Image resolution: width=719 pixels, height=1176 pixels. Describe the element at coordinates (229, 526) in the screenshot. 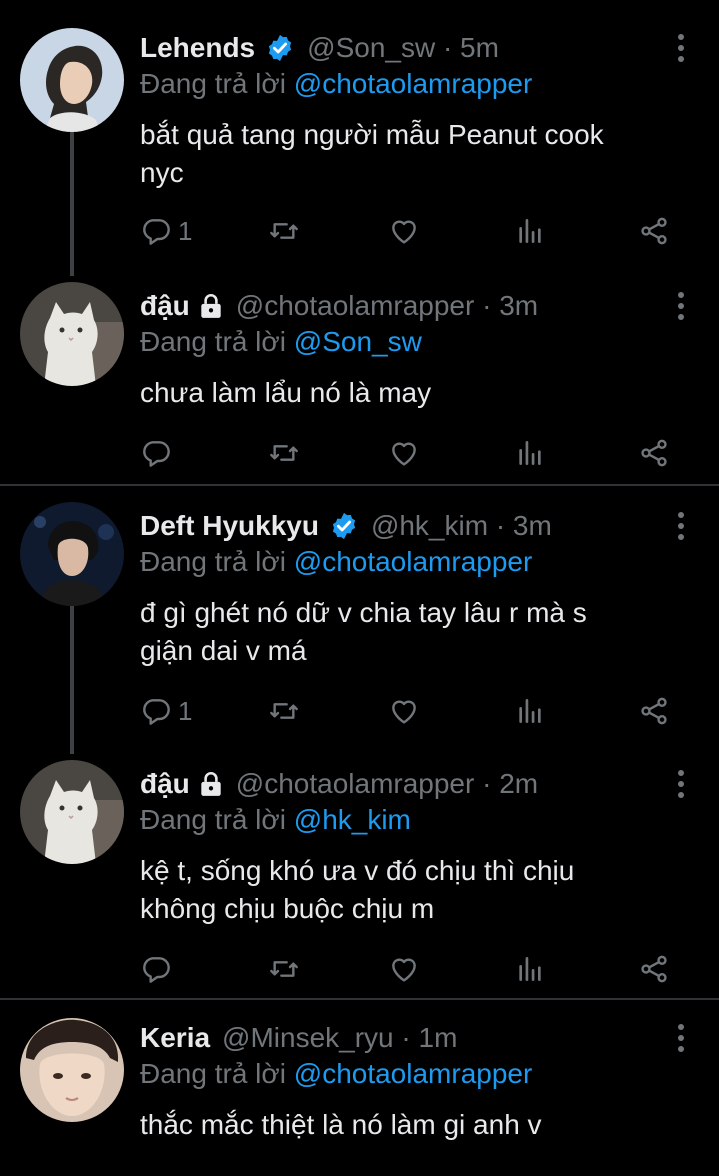

I see `display-name: Deft Hyukkyu` at that location.